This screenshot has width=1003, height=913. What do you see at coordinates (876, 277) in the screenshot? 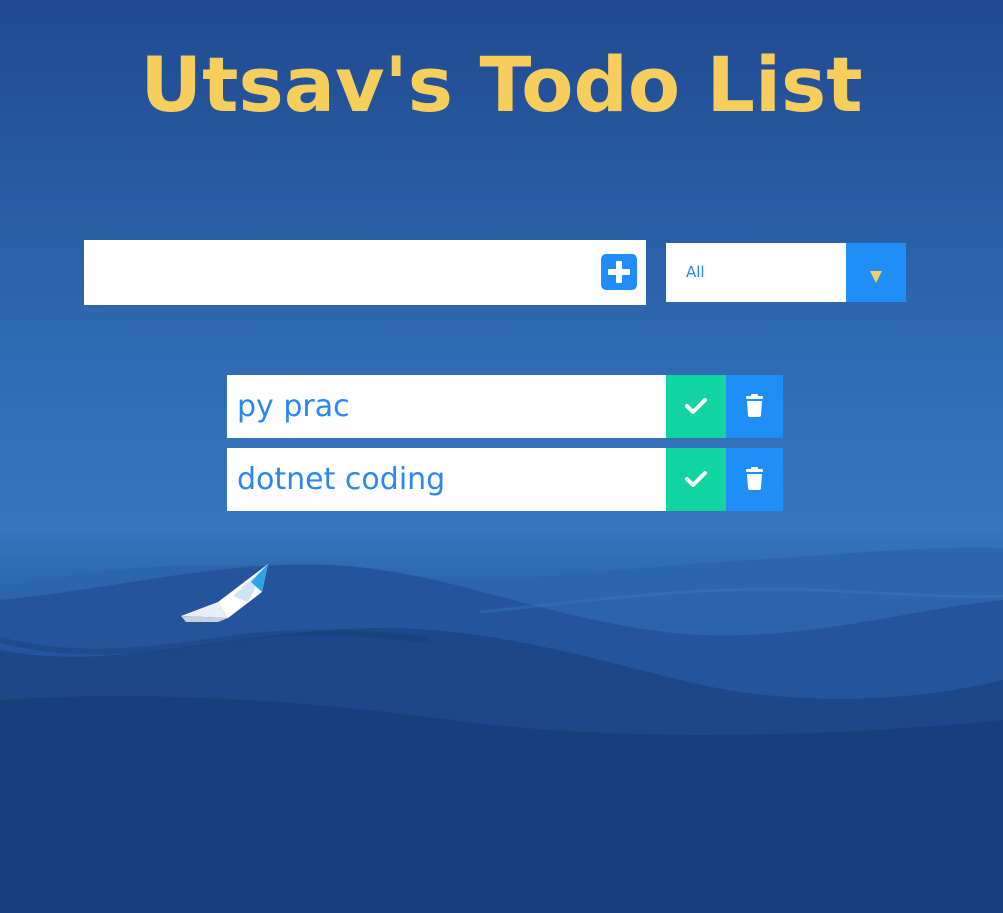
I see `caret-down-icon` at bounding box center [876, 277].